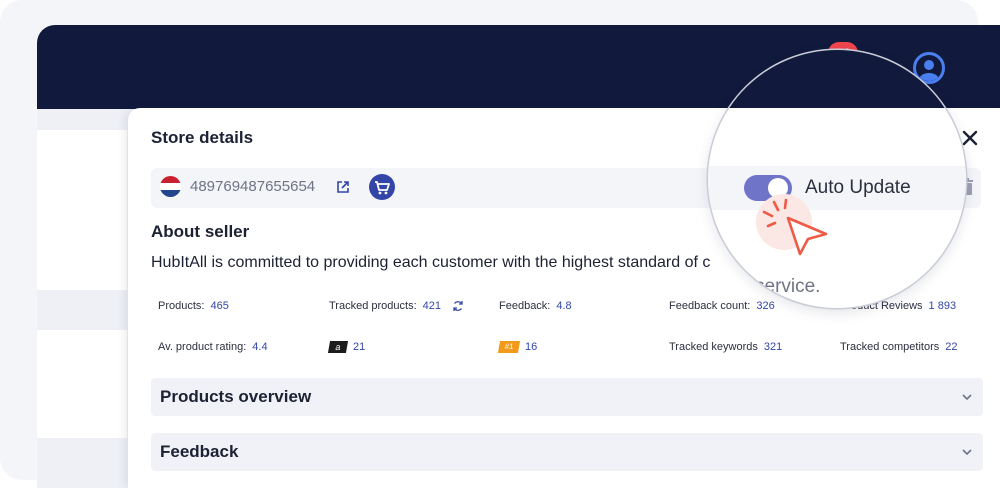 The width and height of the screenshot is (1000, 488). What do you see at coordinates (726, 347) in the screenshot?
I see `stat-tracked-keywords: Tracked keywords 321` at bounding box center [726, 347].